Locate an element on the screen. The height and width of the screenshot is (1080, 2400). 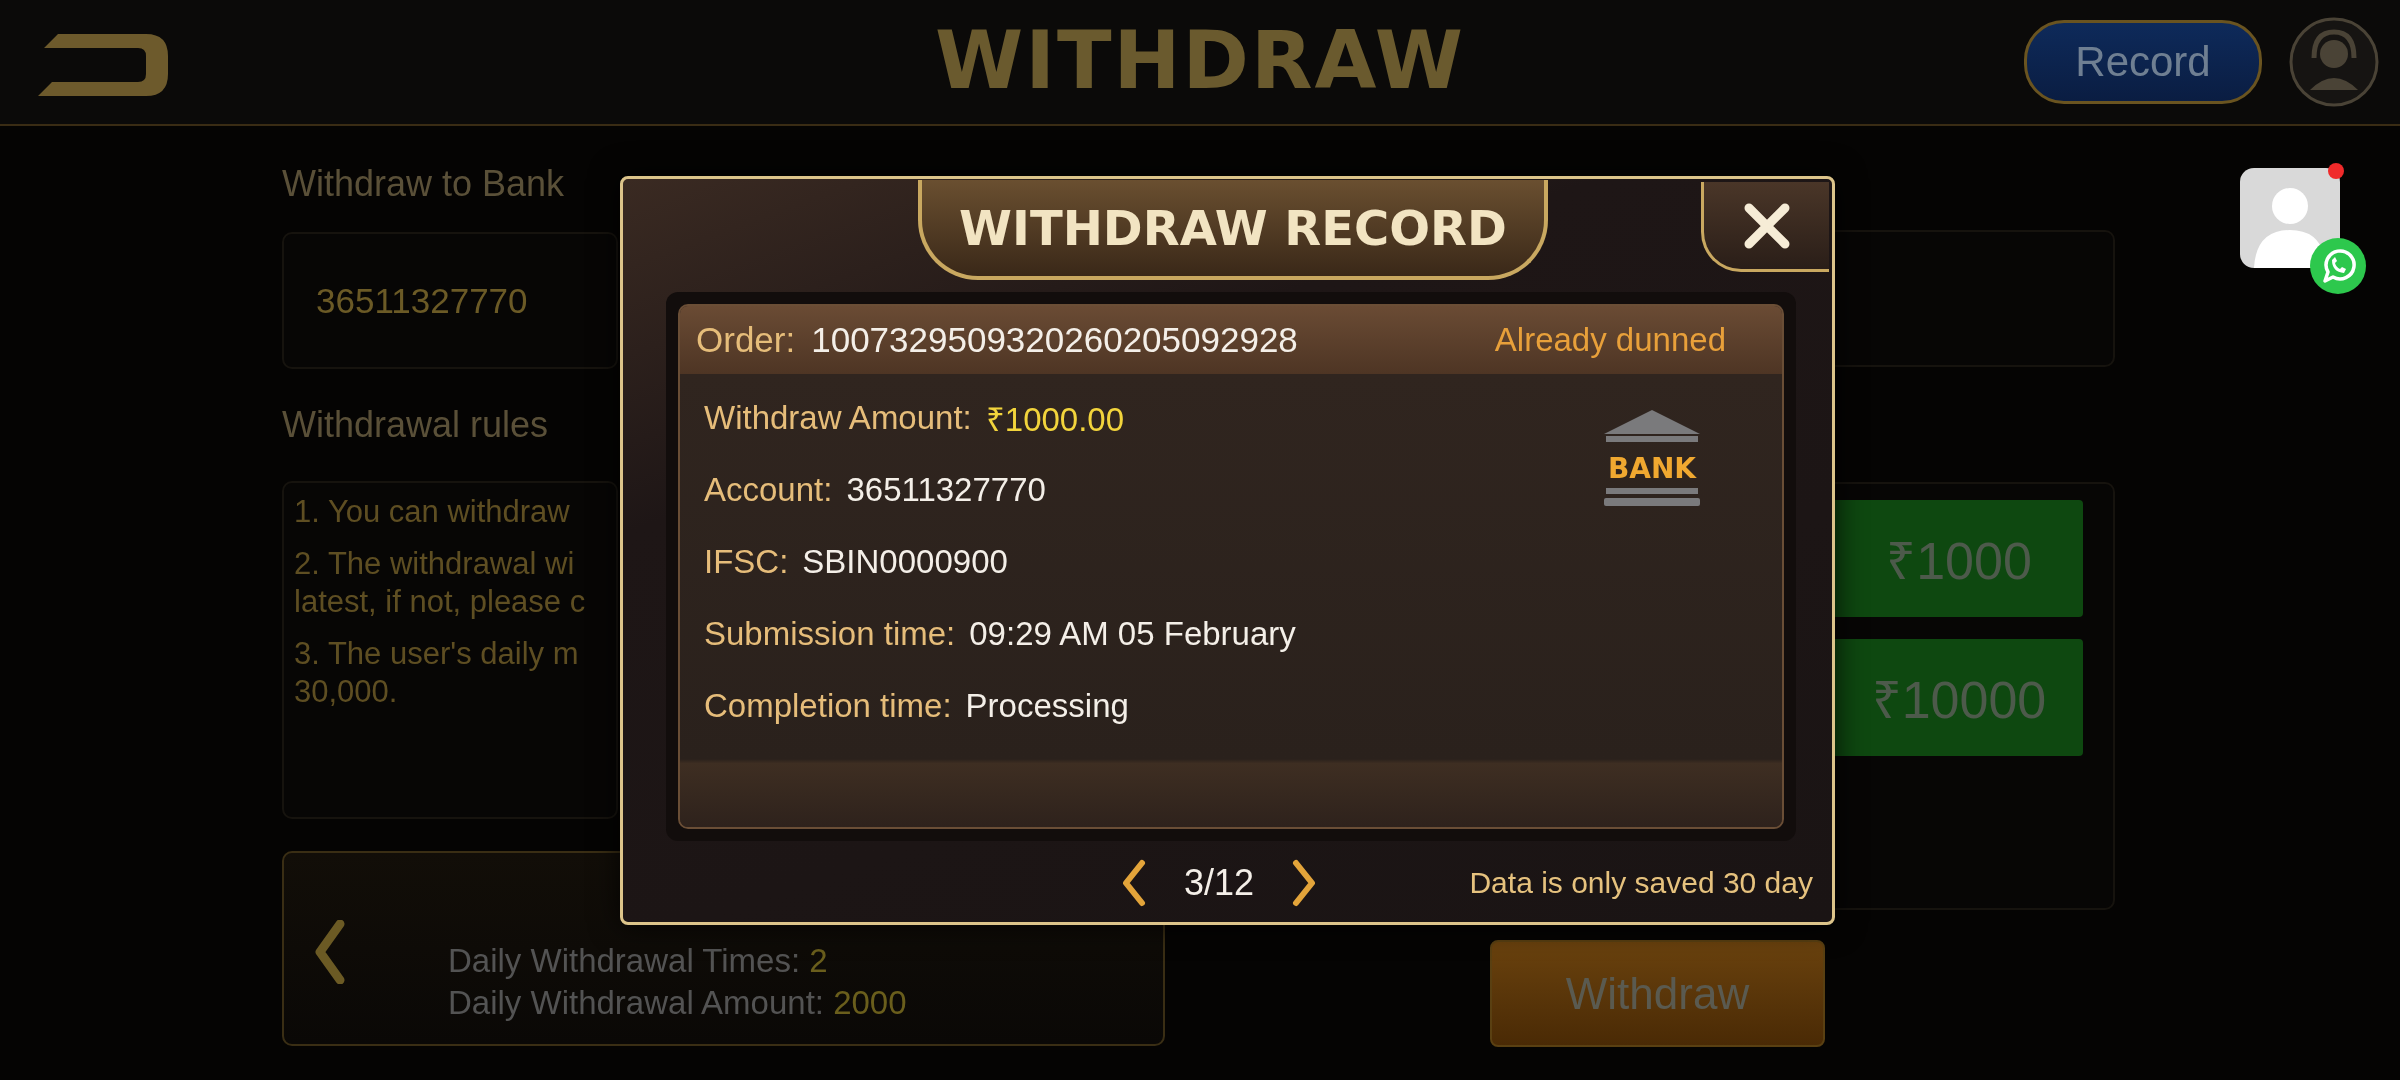
field-label: Withdraw Amount: is located at coordinates (838, 418).